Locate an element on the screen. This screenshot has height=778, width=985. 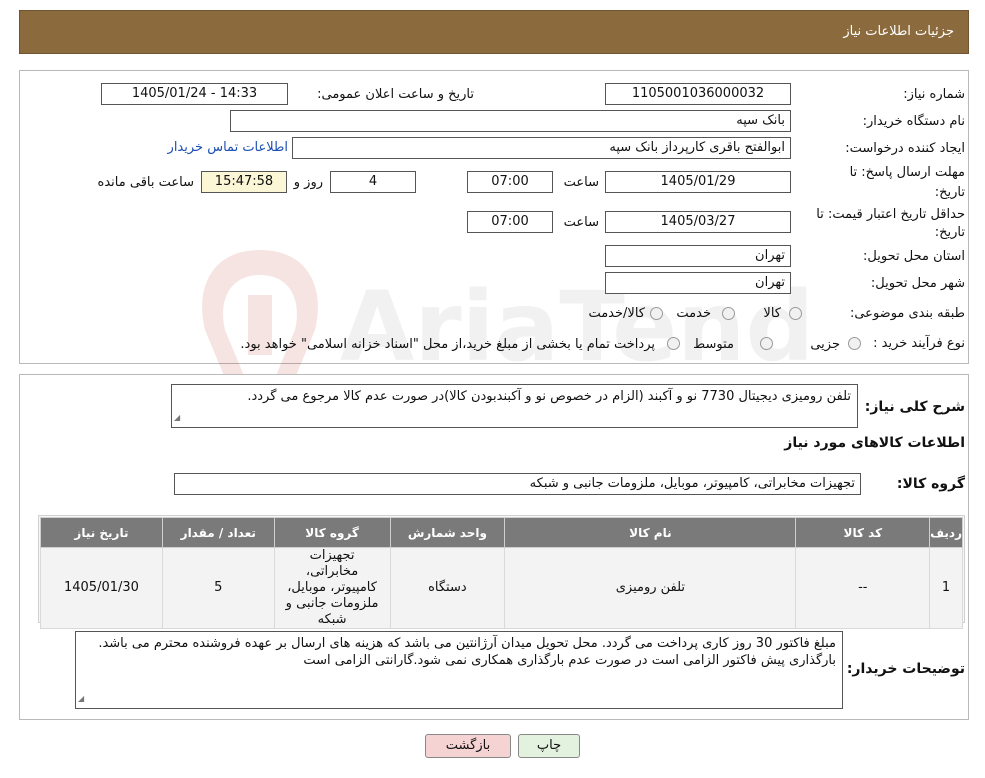
col-code: کد کالا is located at coordinates (863, 532).